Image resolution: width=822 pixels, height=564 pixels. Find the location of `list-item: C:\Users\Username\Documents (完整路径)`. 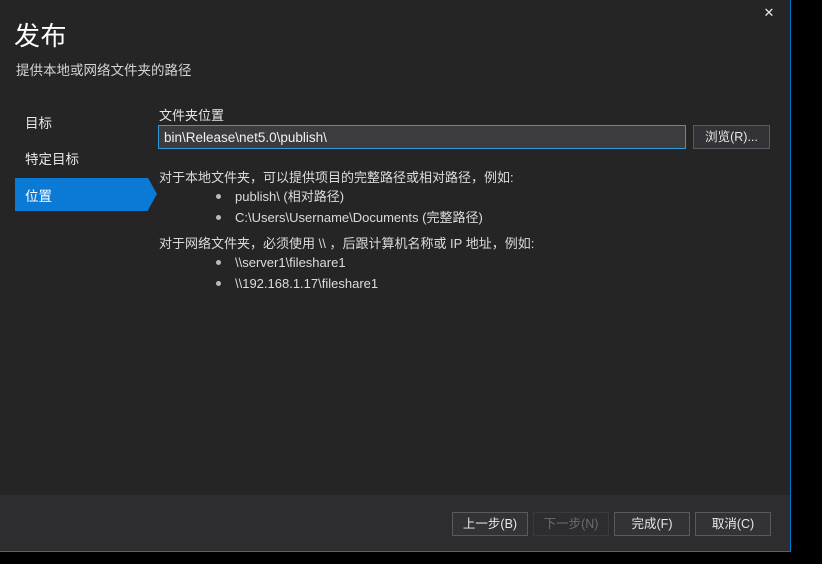

list-item: C:\Users\Username\Documents (完整路径) is located at coordinates (321, 217).